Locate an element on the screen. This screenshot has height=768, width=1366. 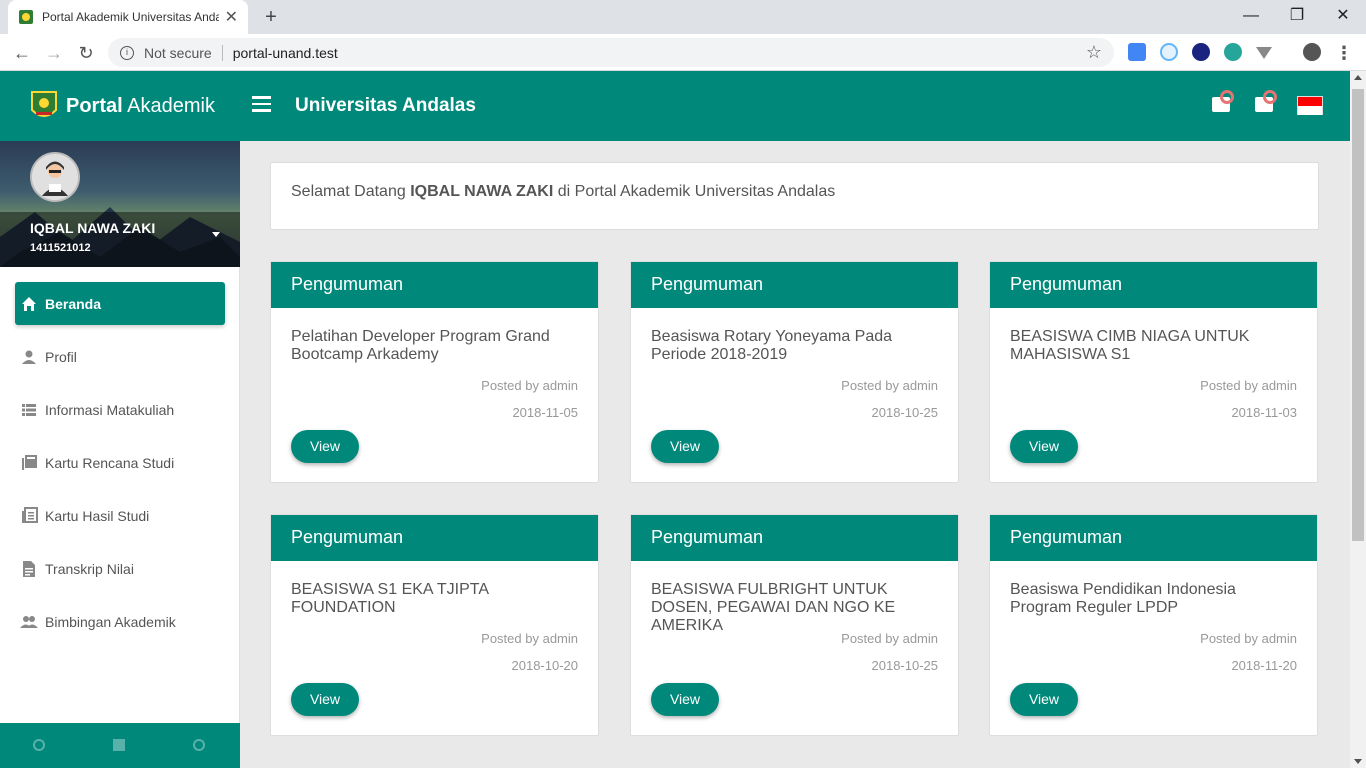
avatar is located at coordinates (55, 177).